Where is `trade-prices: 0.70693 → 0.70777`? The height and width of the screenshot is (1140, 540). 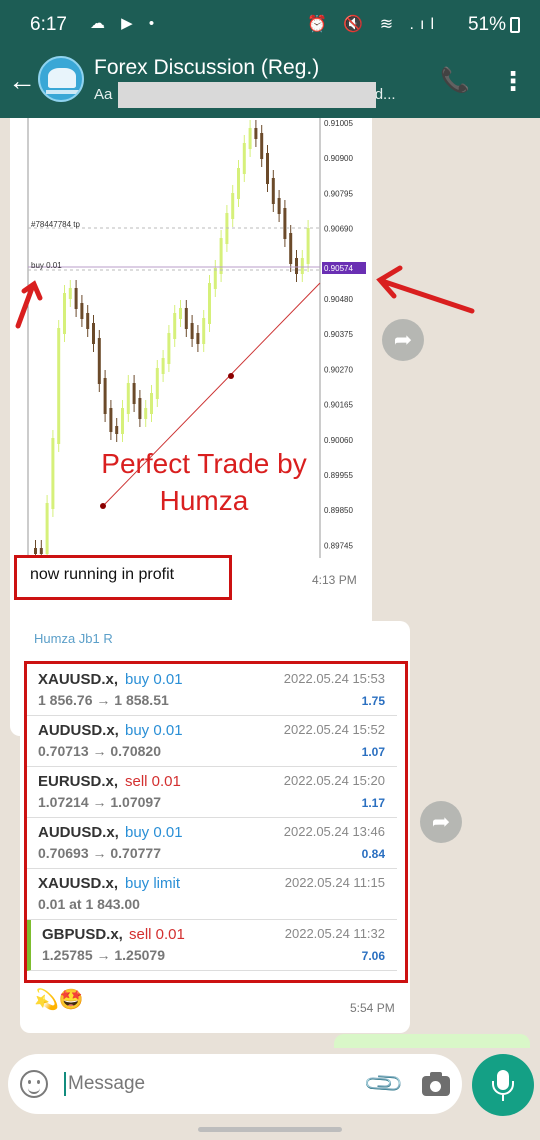 trade-prices: 0.70693 → 0.70777 is located at coordinates (99, 853).